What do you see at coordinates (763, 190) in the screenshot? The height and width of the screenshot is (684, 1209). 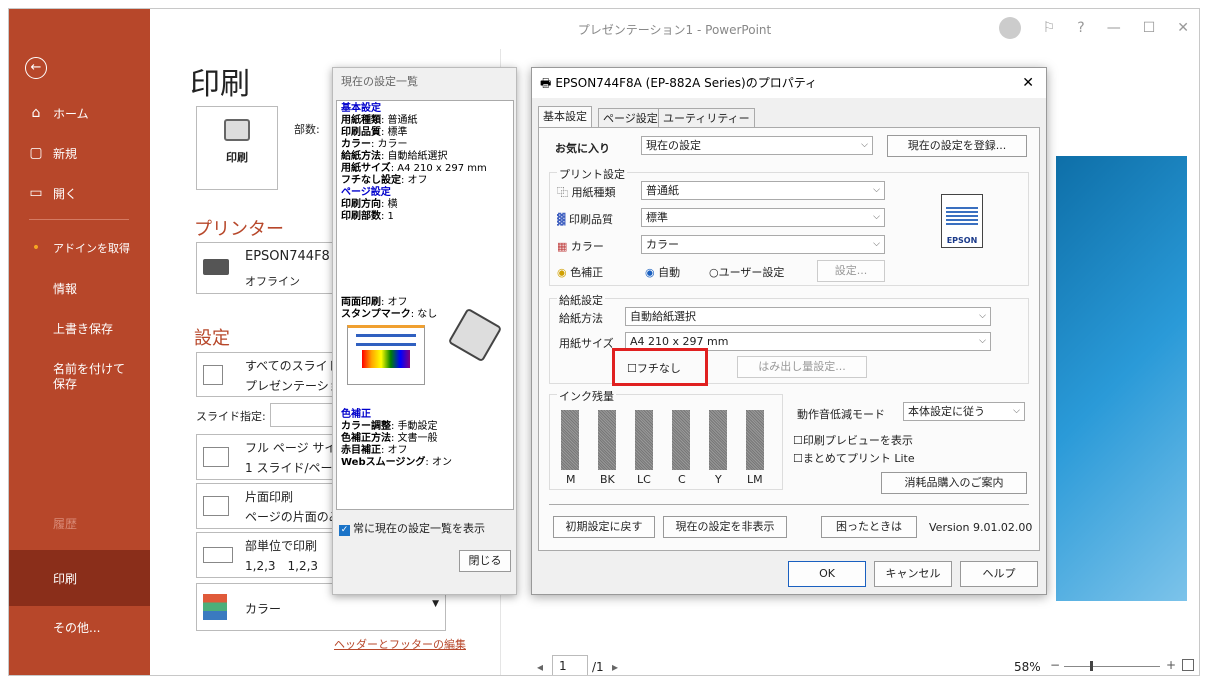 I see `paper-type-select: 普通紙 ⌵` at bounding box center [763, 190].